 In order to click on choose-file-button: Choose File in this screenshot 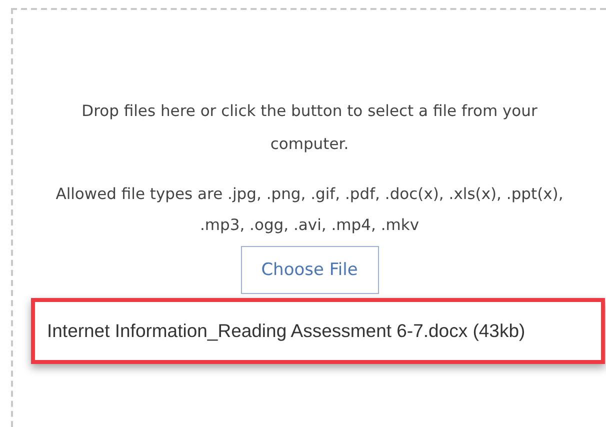, I will do `click(309, 270)`.